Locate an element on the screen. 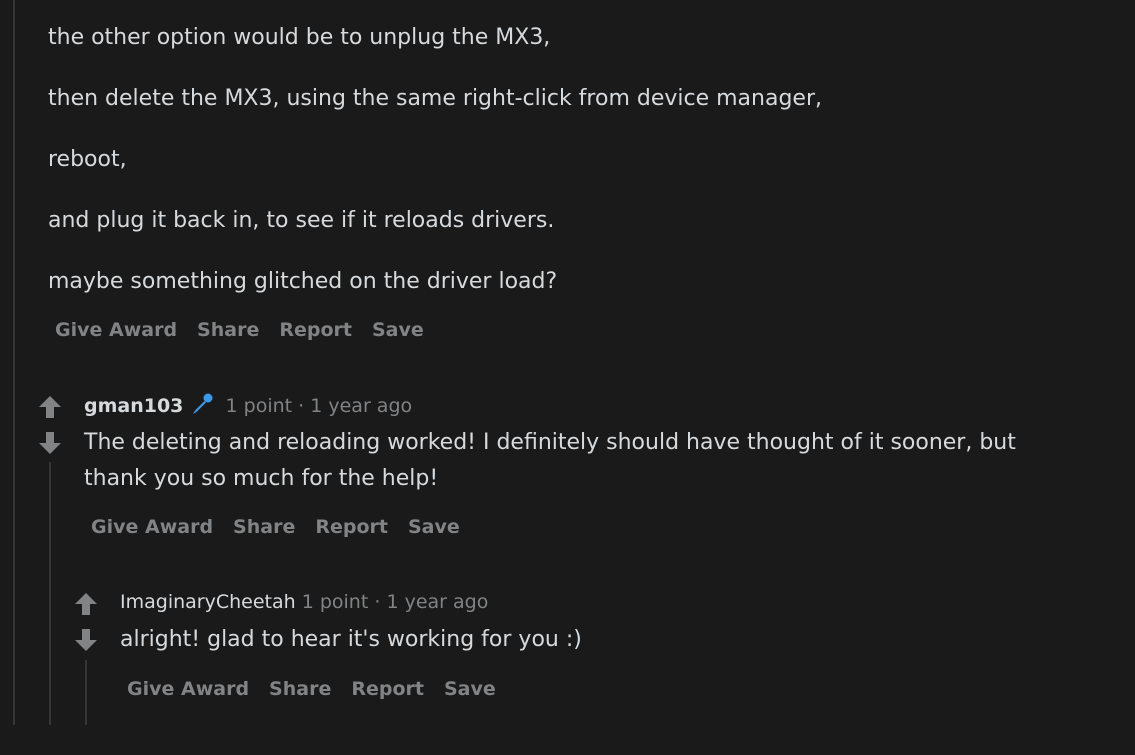 This screenshot has width=1135, height=755. comment-paragraph: reboot, is located at coordinates (87, 159).